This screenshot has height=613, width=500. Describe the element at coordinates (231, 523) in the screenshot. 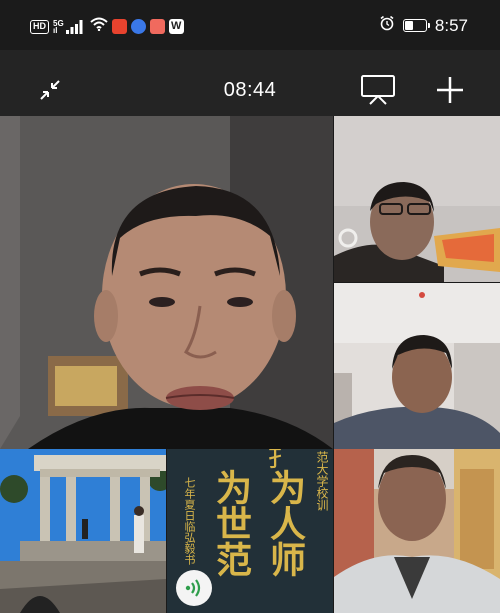

I see `calligraphy-column-a: 为世范` at that location.